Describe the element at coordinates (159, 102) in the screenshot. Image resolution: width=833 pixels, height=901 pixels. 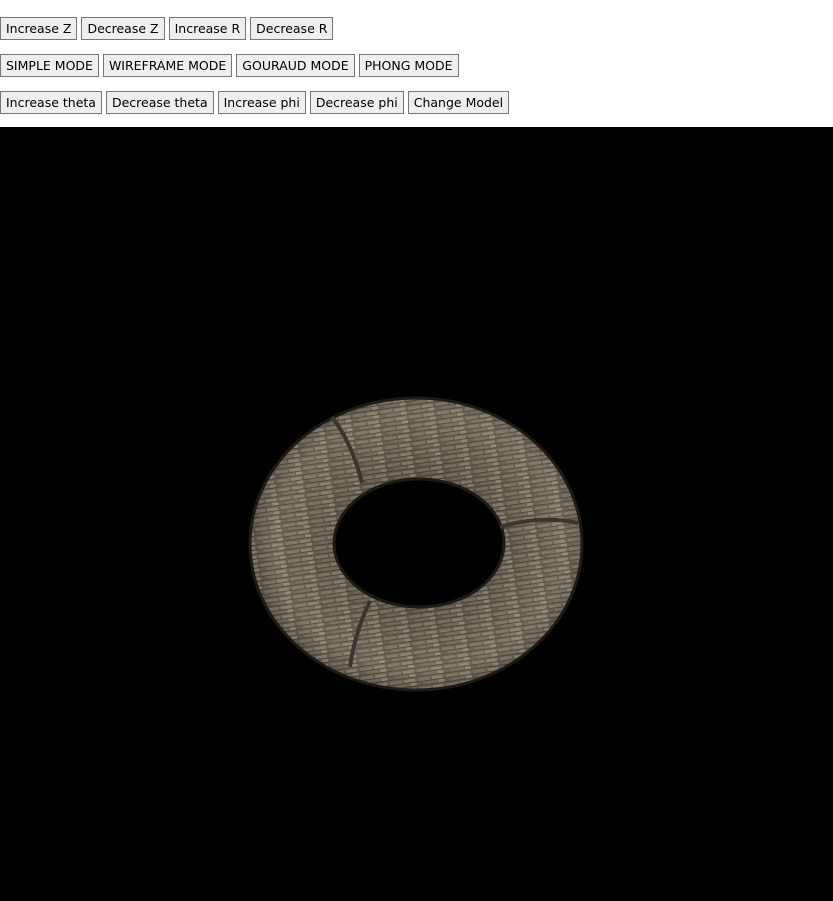
I see `decrease-theta-button: Decrease theta` at that location.